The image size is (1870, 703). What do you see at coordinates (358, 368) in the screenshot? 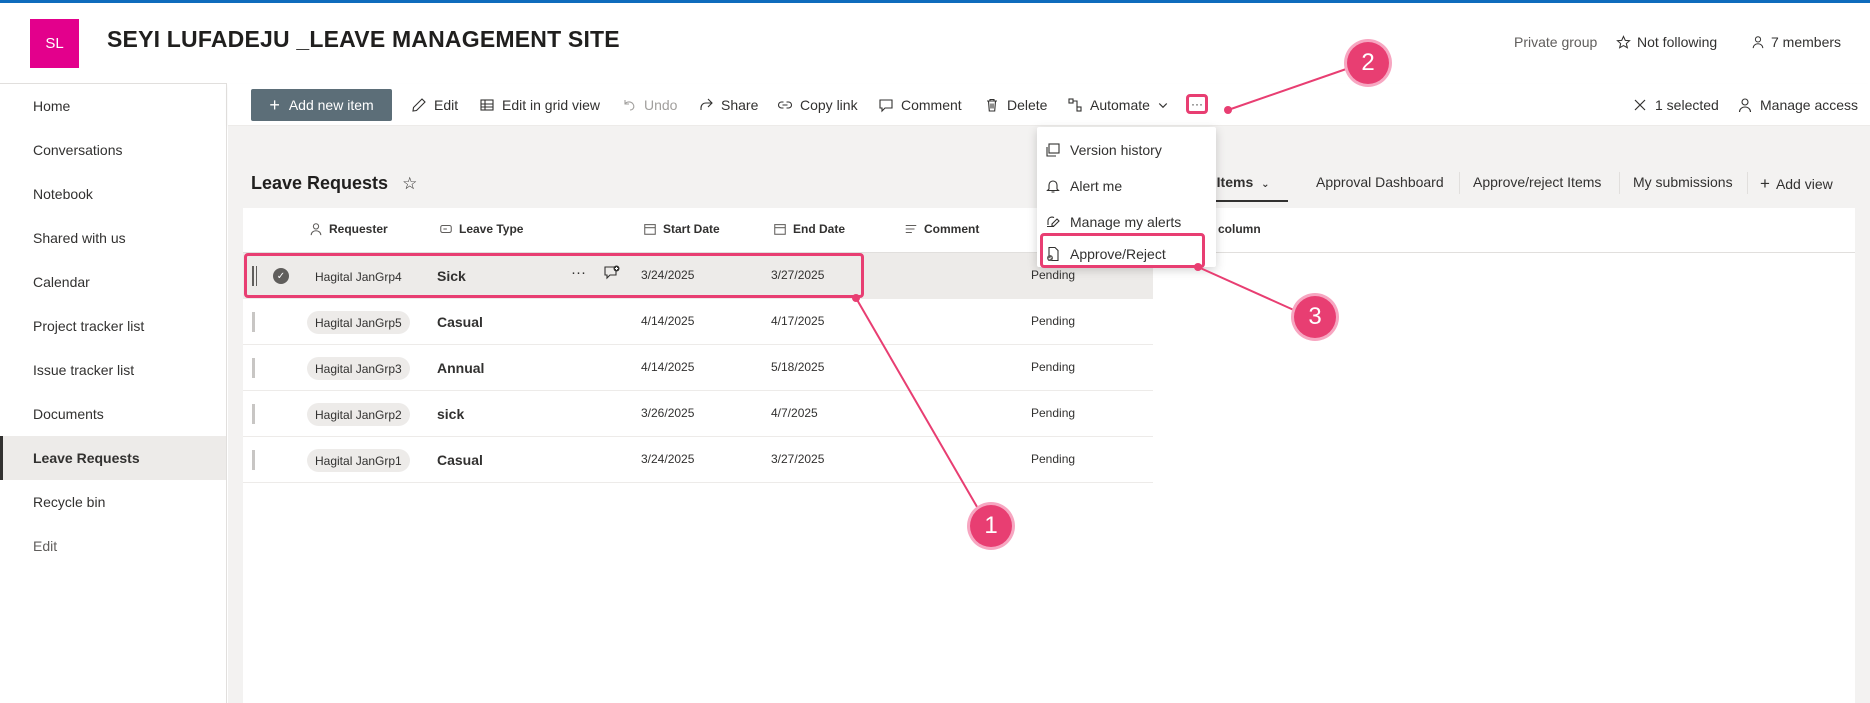
I see `requester-pill: Hagital JanGrp3` at bounding box center [358, 368].